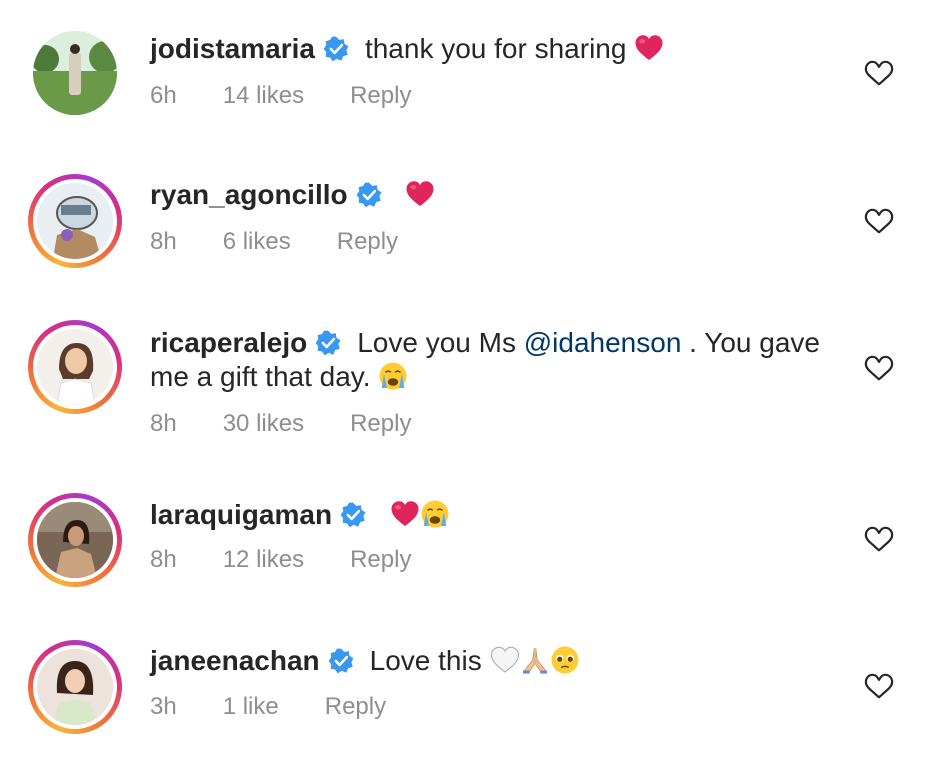 The height and width of the screenshot is (782, 945). What do you see at coordinates (249, 194) in the screenshot?
I see `username: ryan_agoncillo` at bounding box center [249, 194].